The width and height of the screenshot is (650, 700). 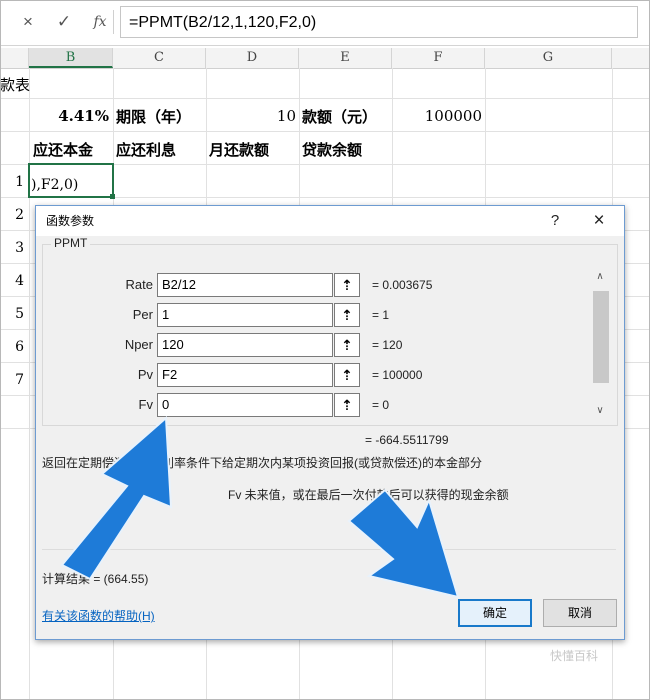 I want to click on arrow-to-ok-button, so click(x=403, y=543).